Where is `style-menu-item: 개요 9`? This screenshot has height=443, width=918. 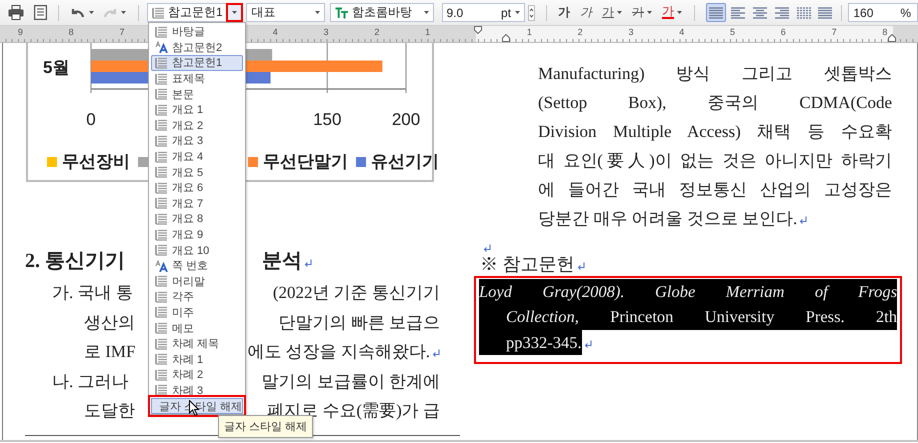 style-menu-item: 개요 9 is located at coordinates (197, 234).